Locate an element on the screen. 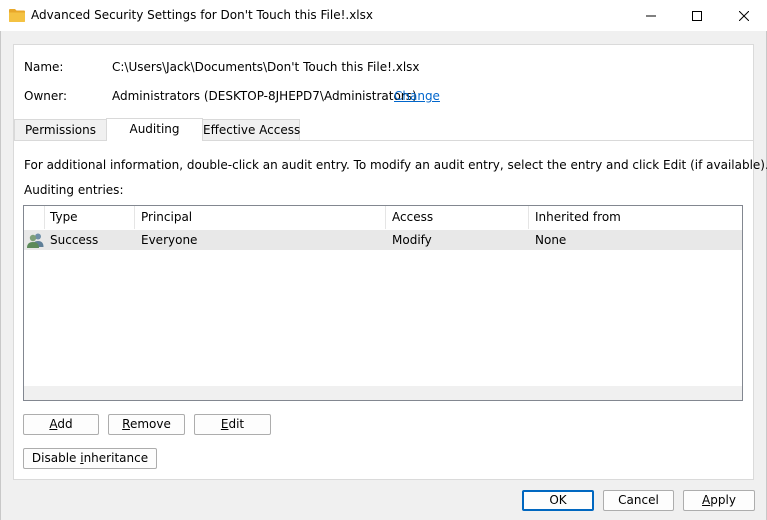 Image resolution: width=767 pixels, height=520 pixels. edit-label-suffix: dit is located at coordinates (236, 424).